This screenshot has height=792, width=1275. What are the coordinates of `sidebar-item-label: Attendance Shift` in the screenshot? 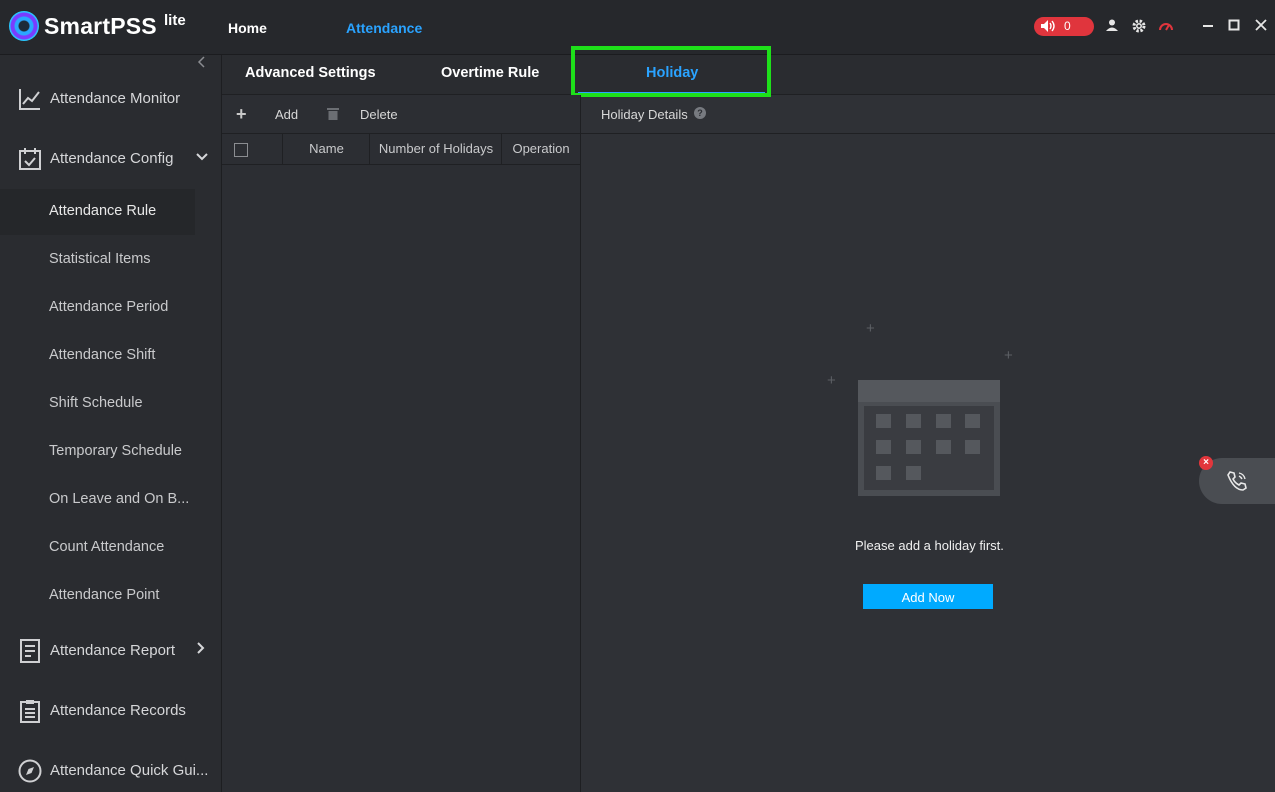 It's located at (102, 355).